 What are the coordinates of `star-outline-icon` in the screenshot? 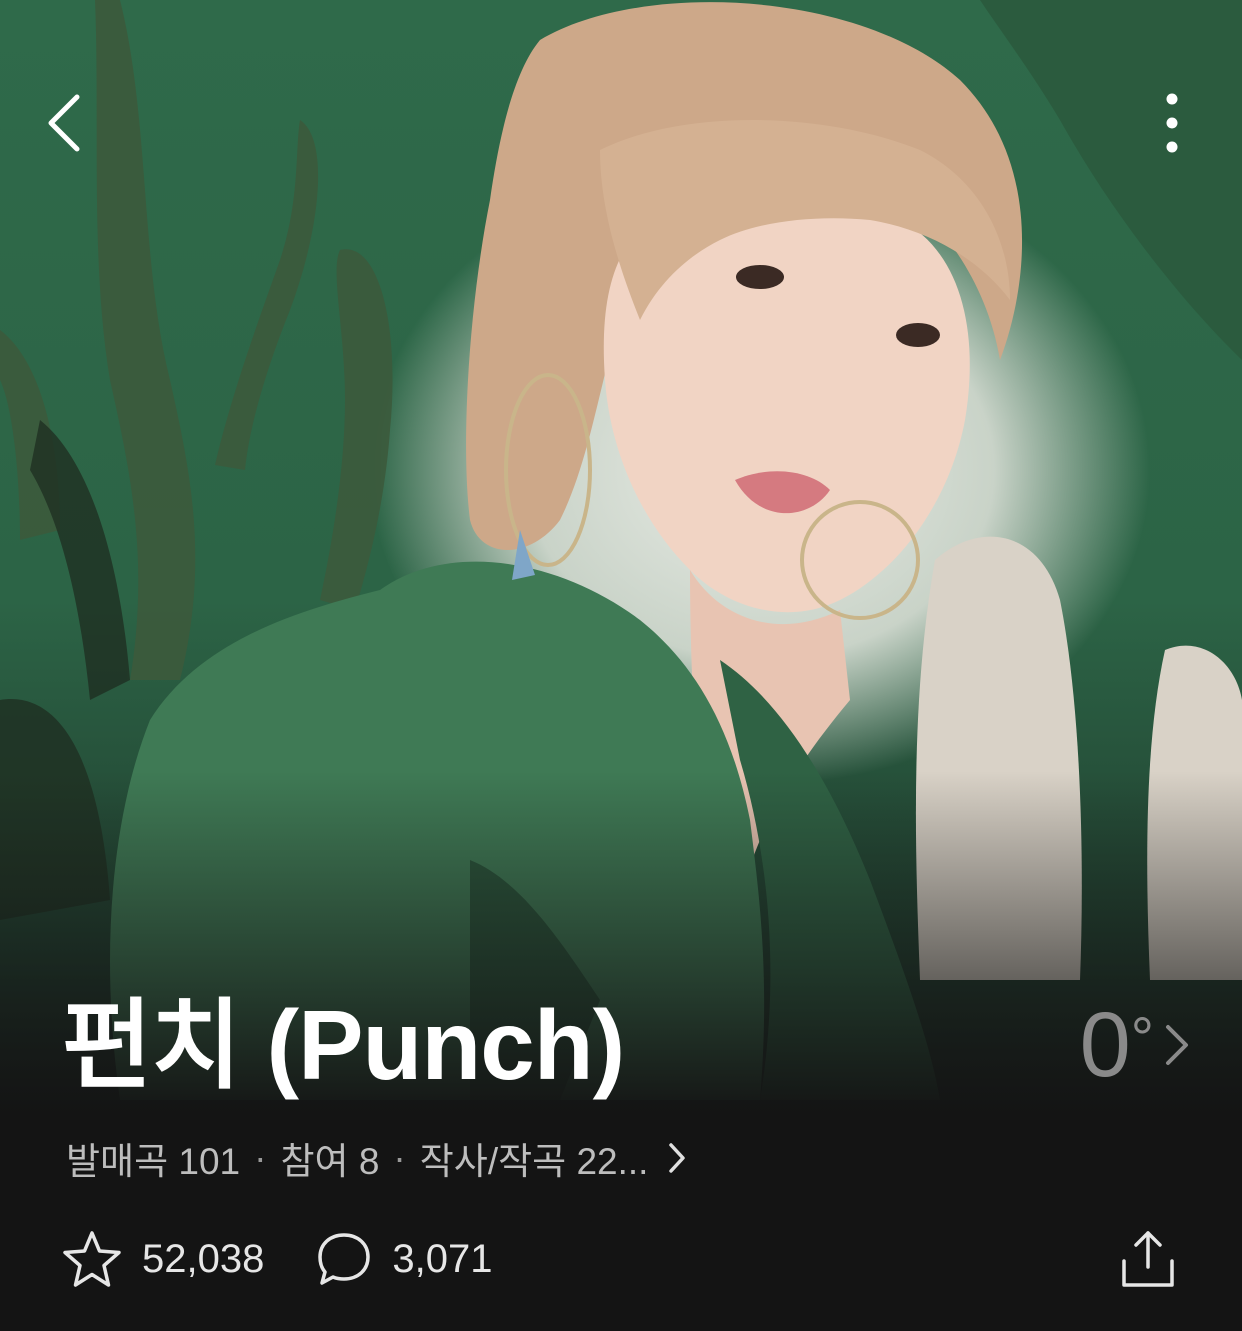 It's located at (92, 1259).